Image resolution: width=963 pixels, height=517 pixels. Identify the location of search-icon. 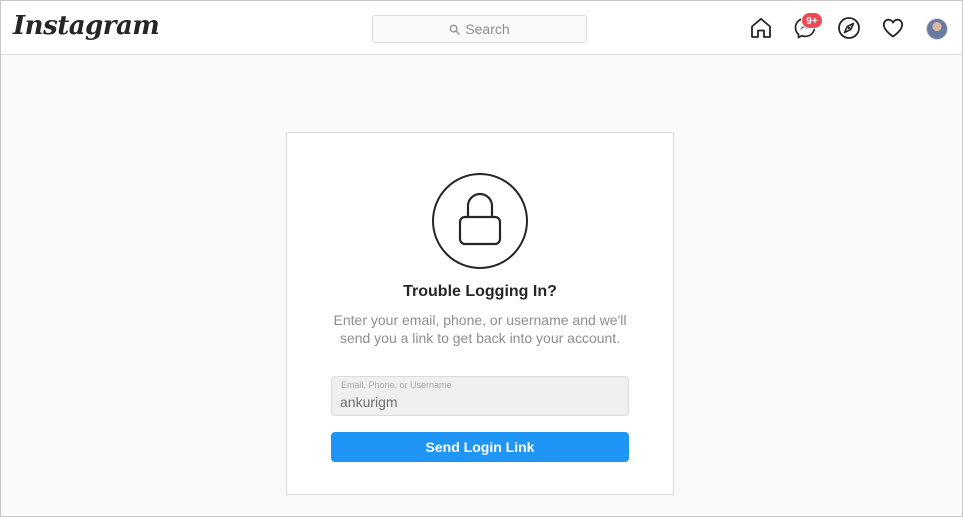
(455, 29).